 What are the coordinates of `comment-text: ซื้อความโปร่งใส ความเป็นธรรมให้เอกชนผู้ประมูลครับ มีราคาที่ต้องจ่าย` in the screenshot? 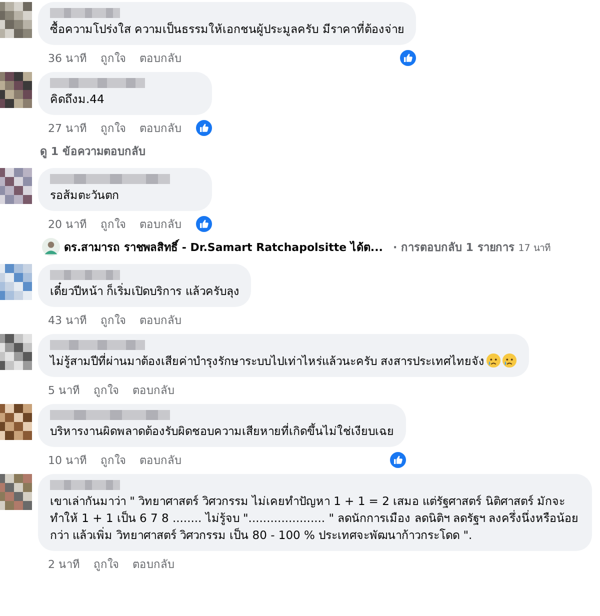 It's located at (227, 29).